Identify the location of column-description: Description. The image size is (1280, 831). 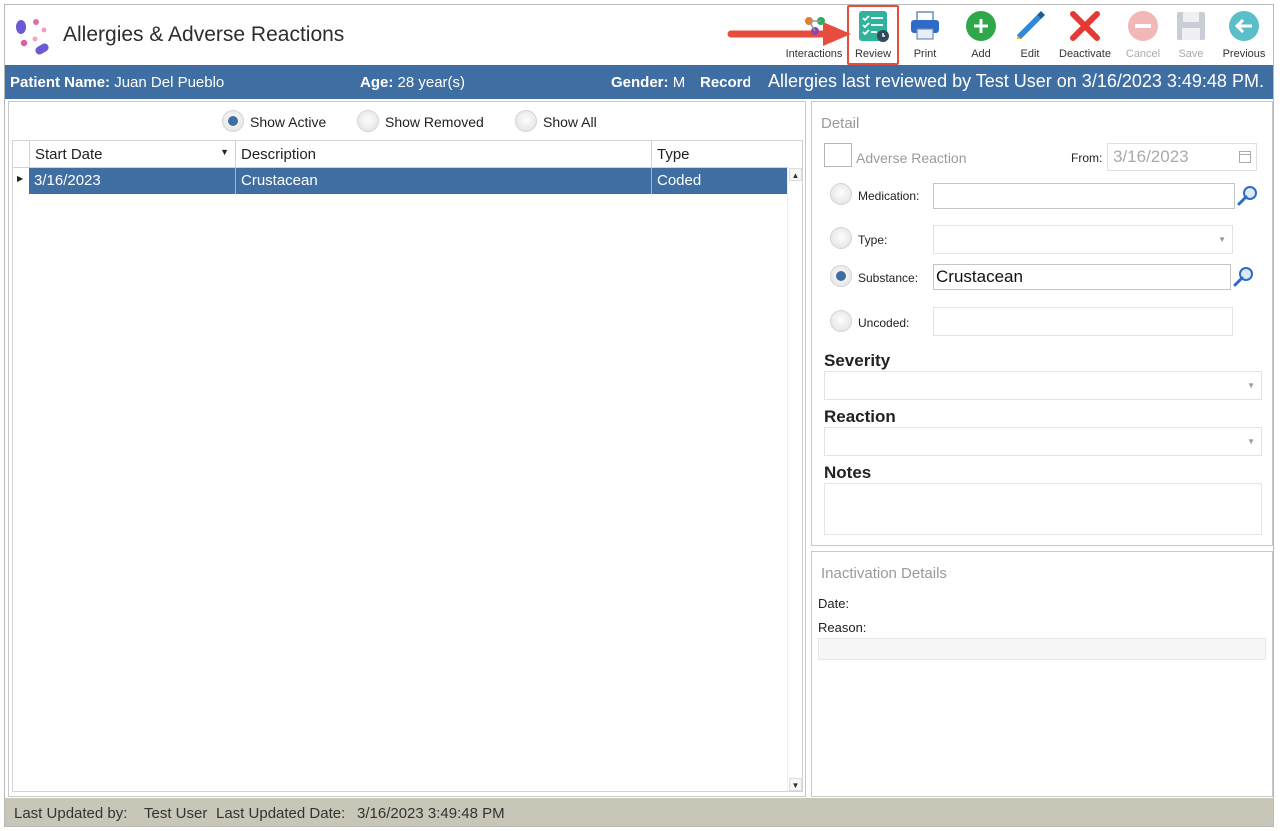
(443, 154).